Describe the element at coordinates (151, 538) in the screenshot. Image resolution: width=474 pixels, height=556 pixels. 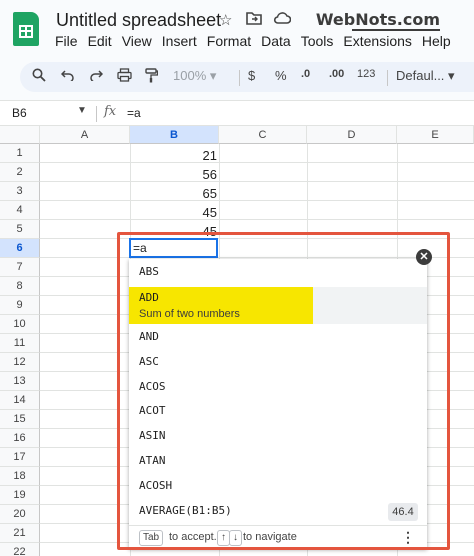
I see `tab-key: Tab` at that location.